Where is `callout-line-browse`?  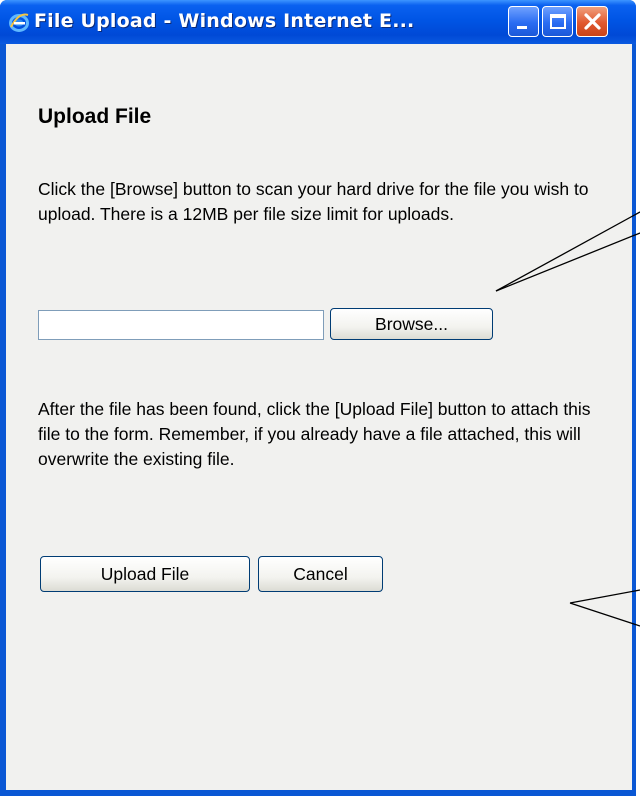
callout-line-browse is located at coordinates (567, 251).